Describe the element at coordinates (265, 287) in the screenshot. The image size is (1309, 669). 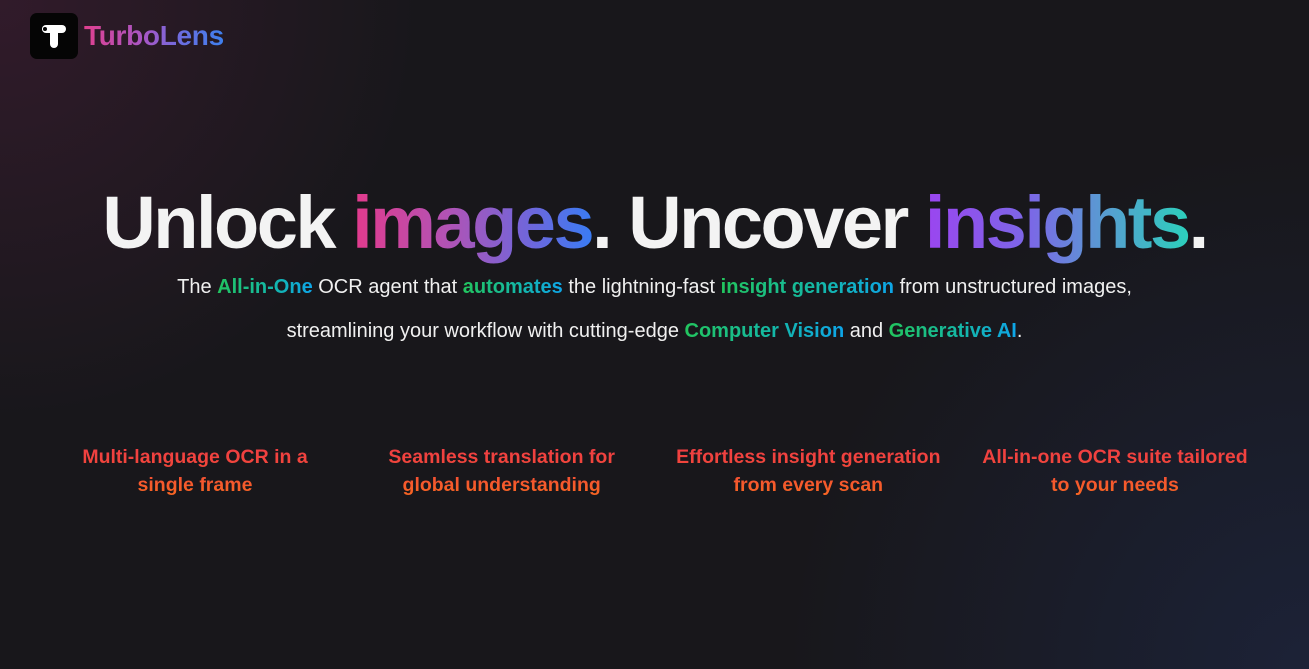
I see `subtitle-highlight: All-in-One` at that location.